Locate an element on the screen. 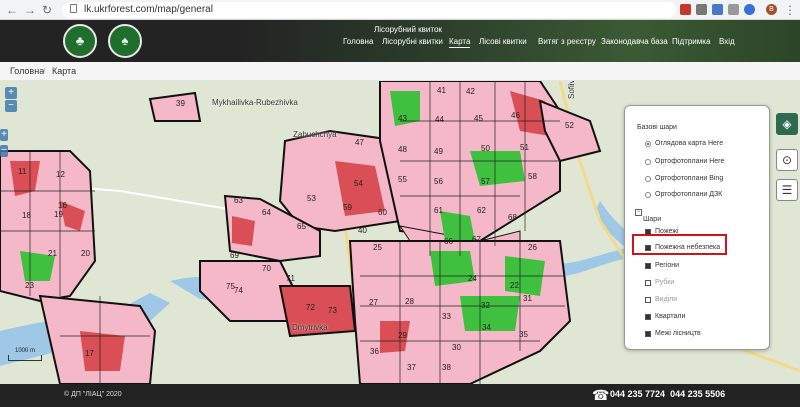 The width and height of the screenshot is (800, 407). location-button: ⊙ is located at coordinates (787, 160).